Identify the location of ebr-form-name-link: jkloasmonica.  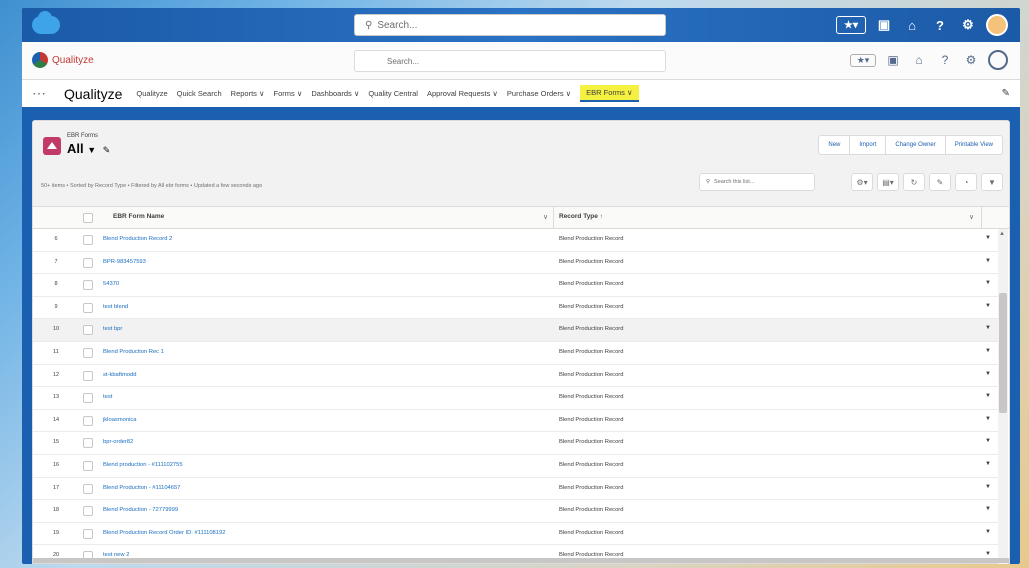
(120, 420).